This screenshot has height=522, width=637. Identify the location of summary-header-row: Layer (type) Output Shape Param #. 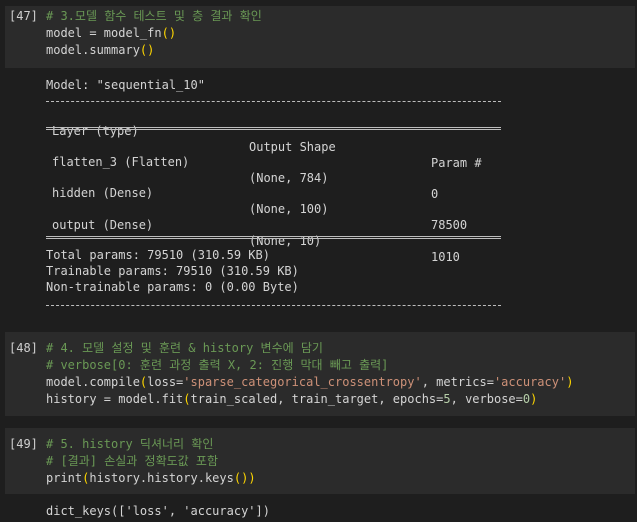
(276, 138).